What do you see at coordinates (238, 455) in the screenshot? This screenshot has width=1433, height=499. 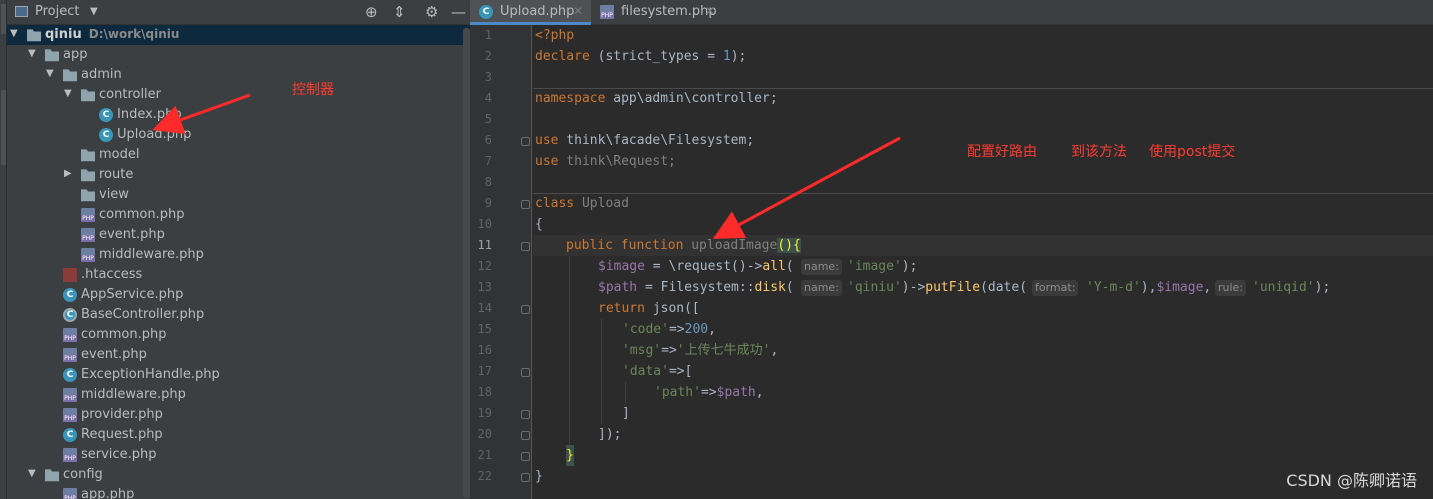 I see `tree-item: service.php` at bounding box center [238, 455].